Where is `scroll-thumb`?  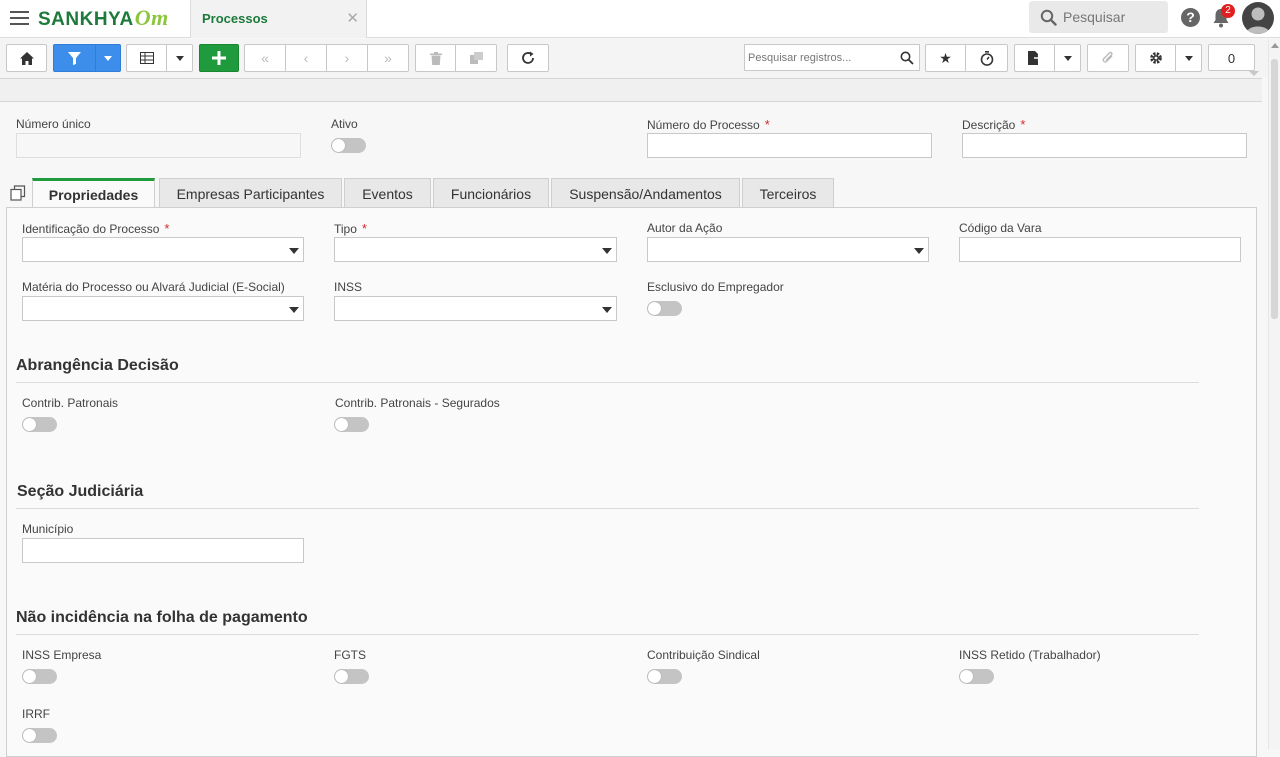 scroll-thumb is located at coordinates (1274, 189).